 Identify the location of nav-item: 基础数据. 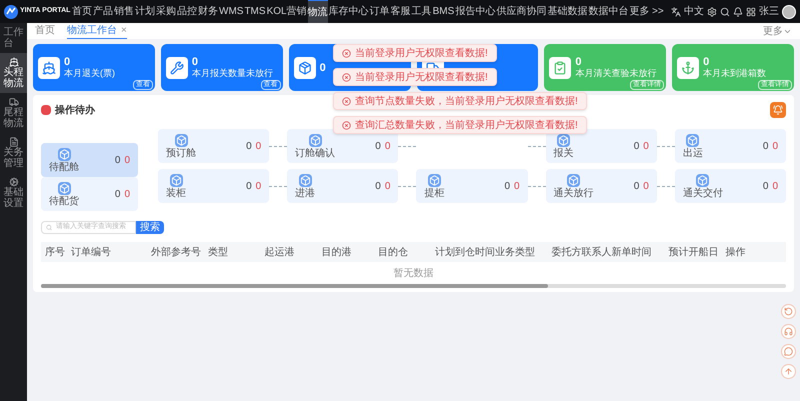
(567, 11).